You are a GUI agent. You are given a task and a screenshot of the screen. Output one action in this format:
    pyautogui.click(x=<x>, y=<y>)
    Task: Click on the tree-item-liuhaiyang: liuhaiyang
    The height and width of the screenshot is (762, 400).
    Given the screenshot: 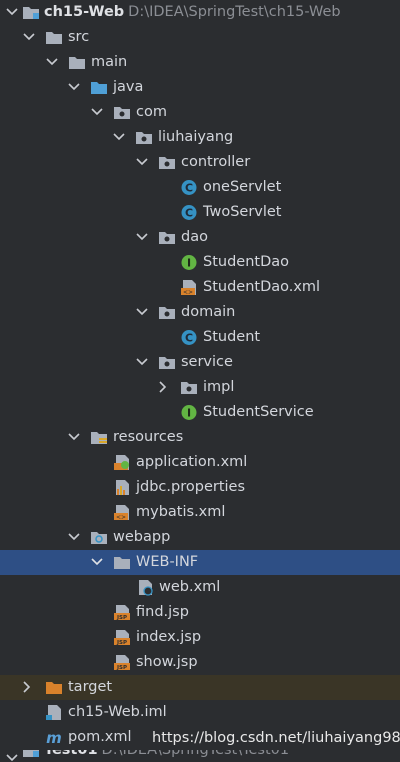 What is the action you would take?
    pyautogui.click(x=200, y=137)
    